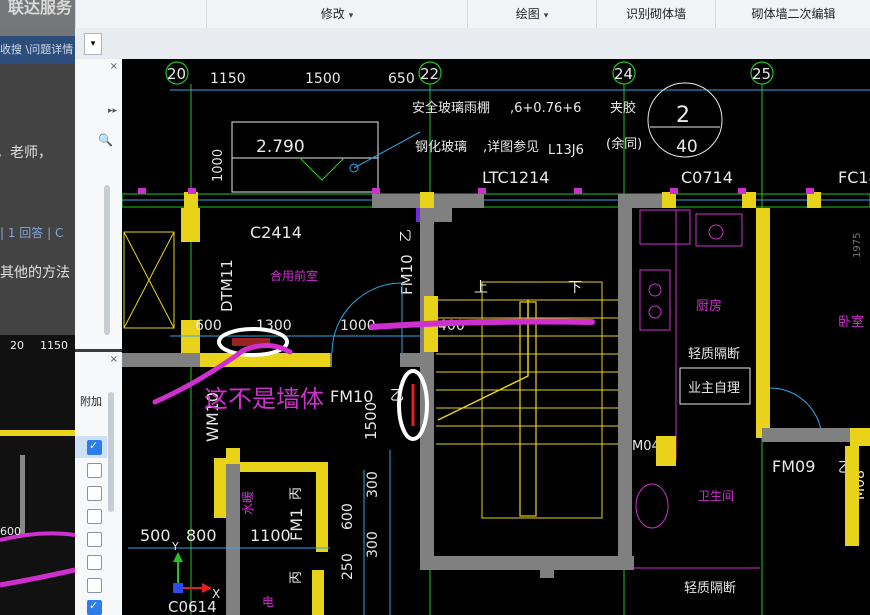 This screenshot has height=615, width=870. Describe the element at coordinates (515, 177) in the screenshot. I see `window-label: LTC1214` at that location.